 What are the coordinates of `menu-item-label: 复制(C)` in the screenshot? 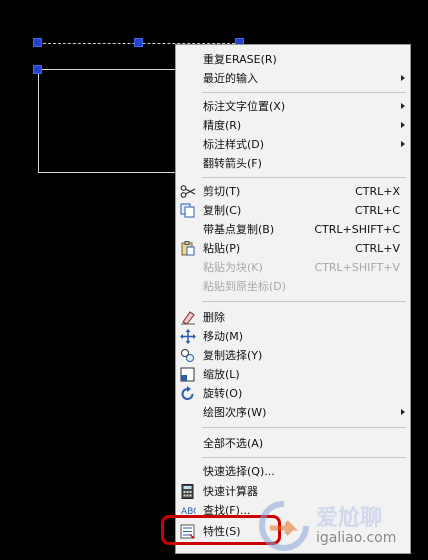 It's located at (222, 210).